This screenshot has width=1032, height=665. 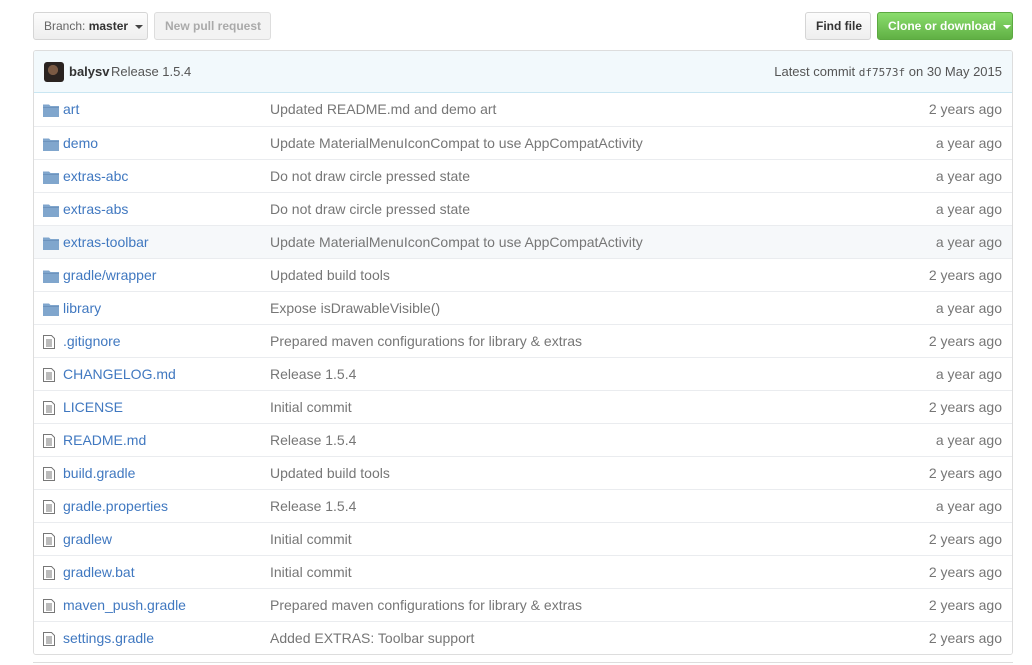 What do you see at coordinates (151, 71) in the screenshot?
I see `commit-message: Release 1.5.4` at bounding box center [151, 71].